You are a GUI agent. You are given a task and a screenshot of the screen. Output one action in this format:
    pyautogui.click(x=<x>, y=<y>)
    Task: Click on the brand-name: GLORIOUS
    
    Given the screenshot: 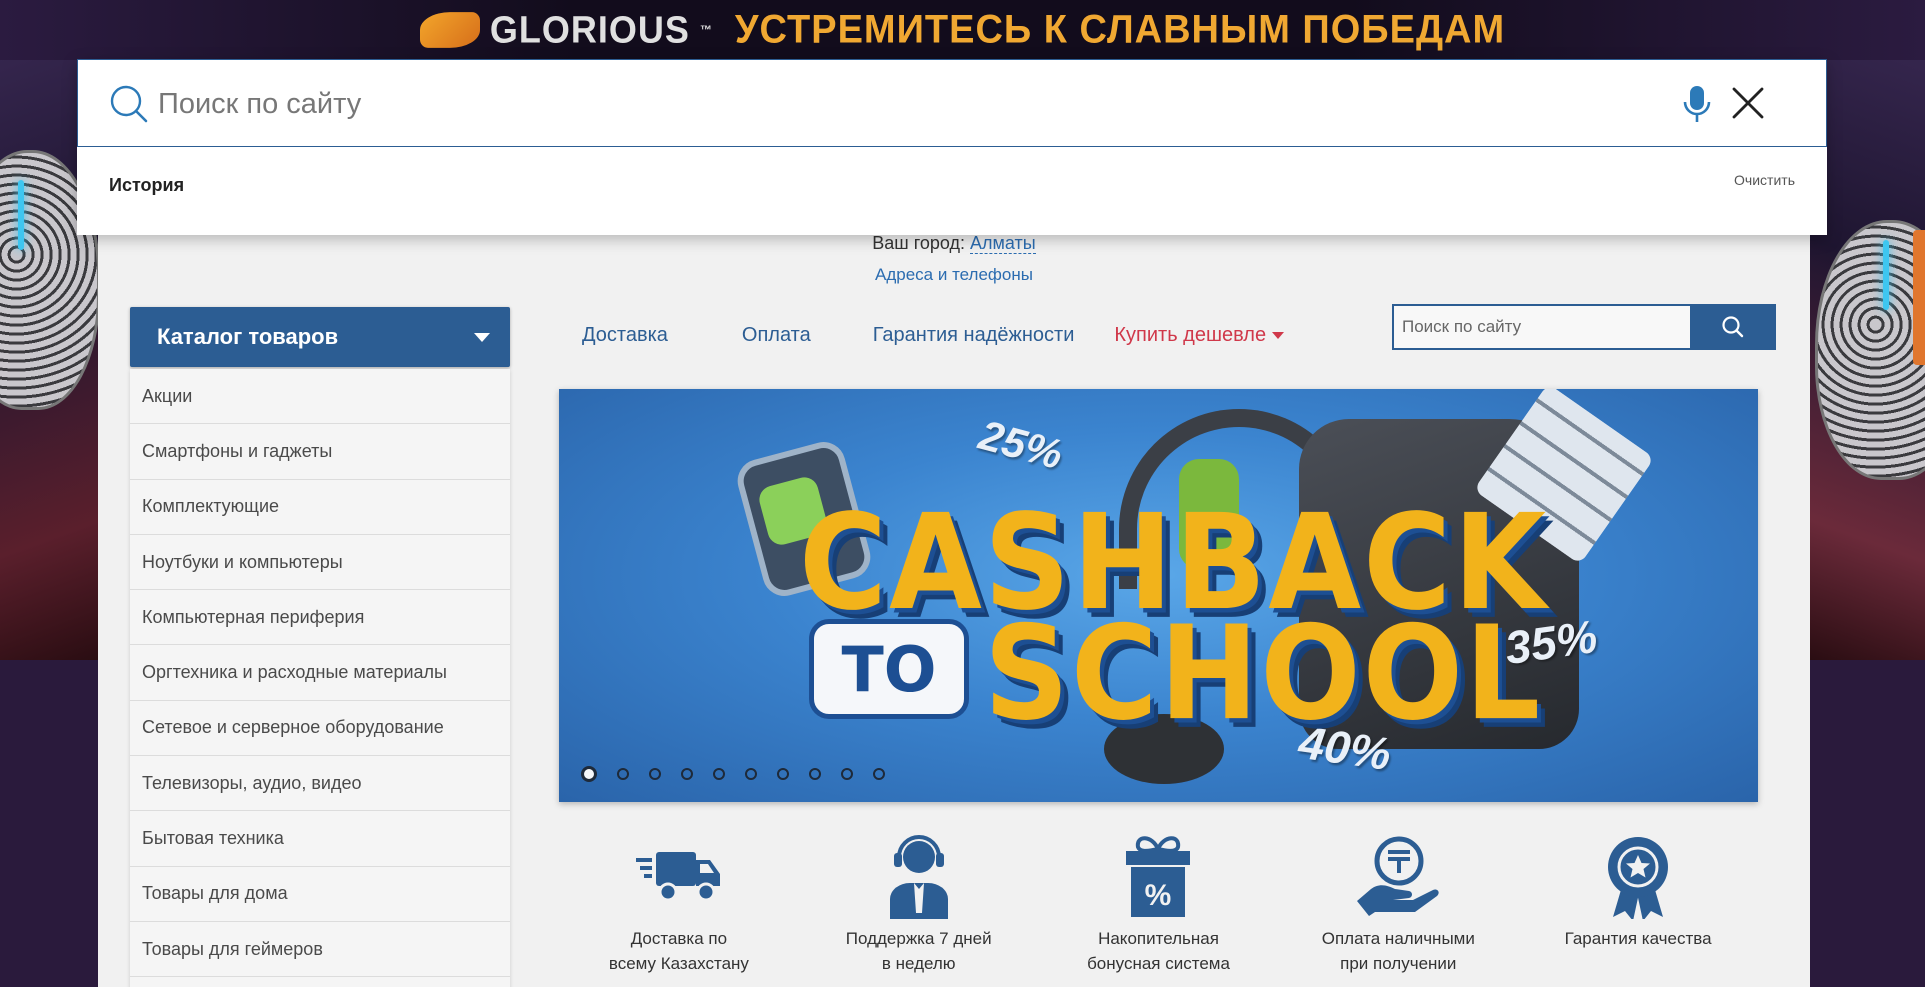 What is the action you would take?
    pyautogui.click(x=589, y=29)
    